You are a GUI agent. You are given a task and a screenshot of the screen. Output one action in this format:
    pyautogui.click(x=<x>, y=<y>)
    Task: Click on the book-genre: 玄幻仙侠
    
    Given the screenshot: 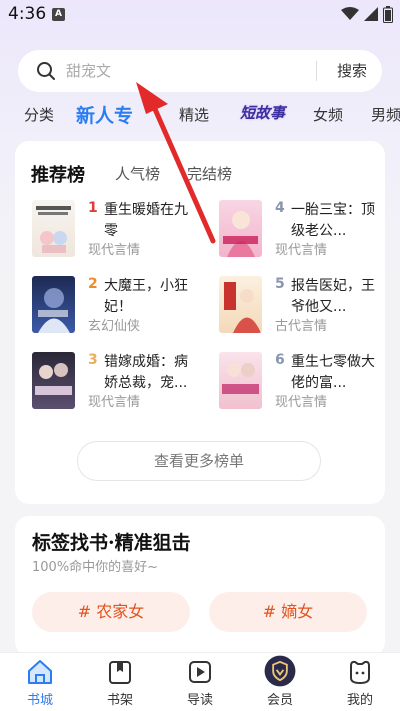 What is the action you would take?
    pyautogui.click(x=114, y=326)
    